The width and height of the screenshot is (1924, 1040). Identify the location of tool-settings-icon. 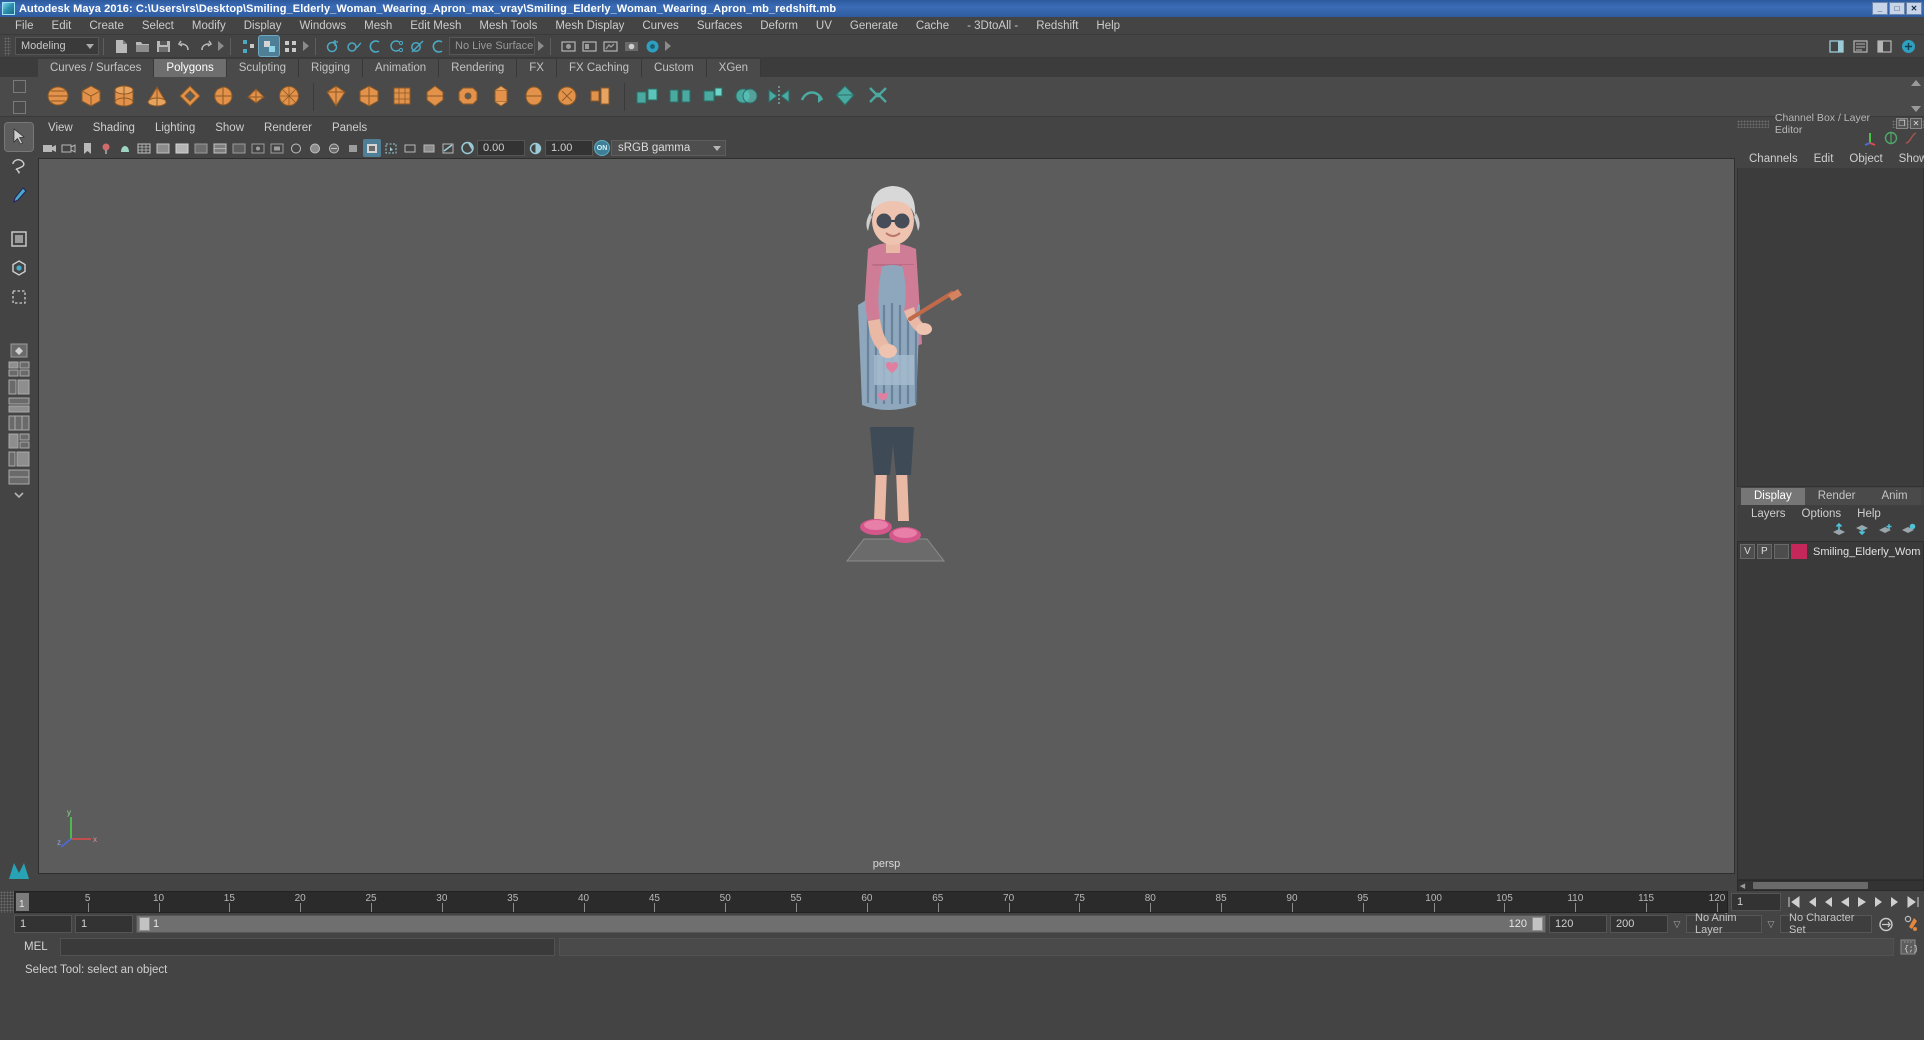
(1884, 46).